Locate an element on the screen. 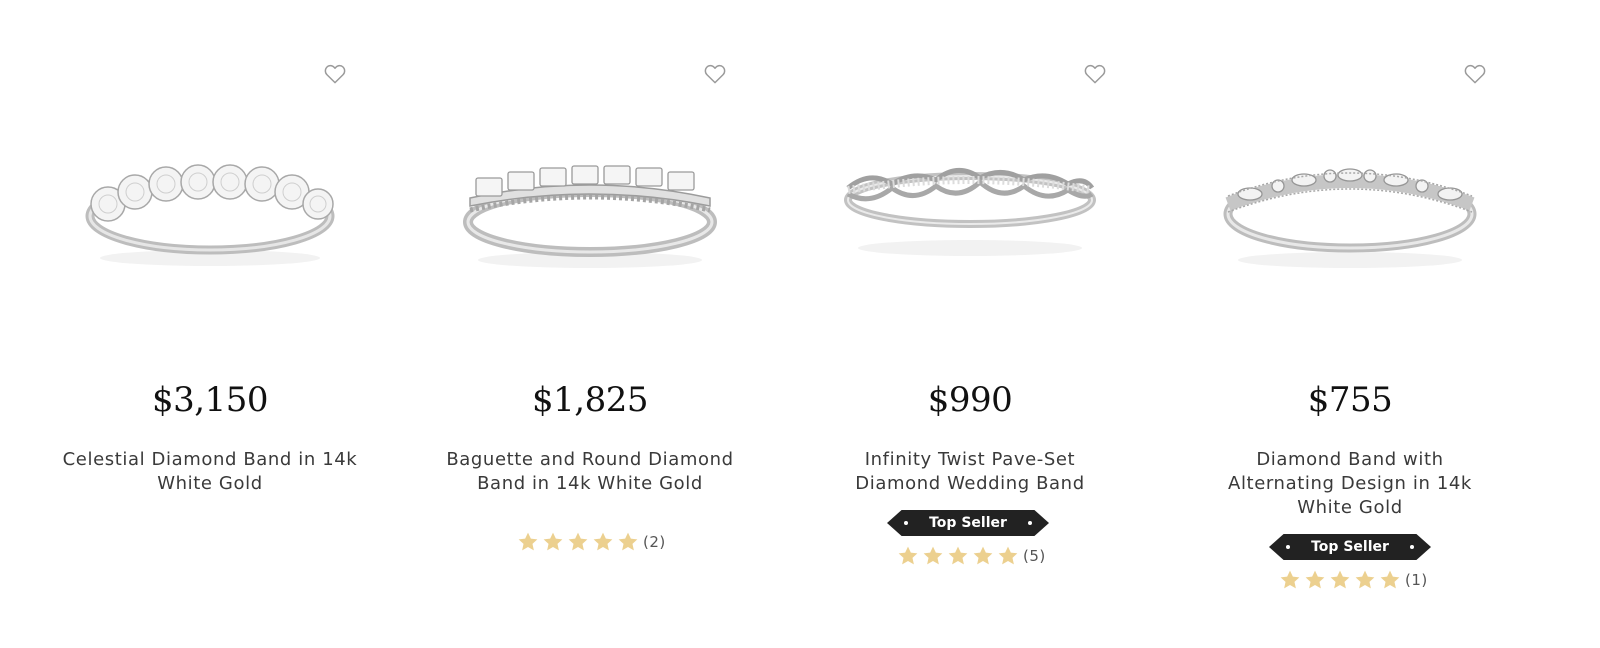 Image resolution: width=1600 pixels, height=648 pixels. star-rating: (1) is located at coordinates (1353, 580).